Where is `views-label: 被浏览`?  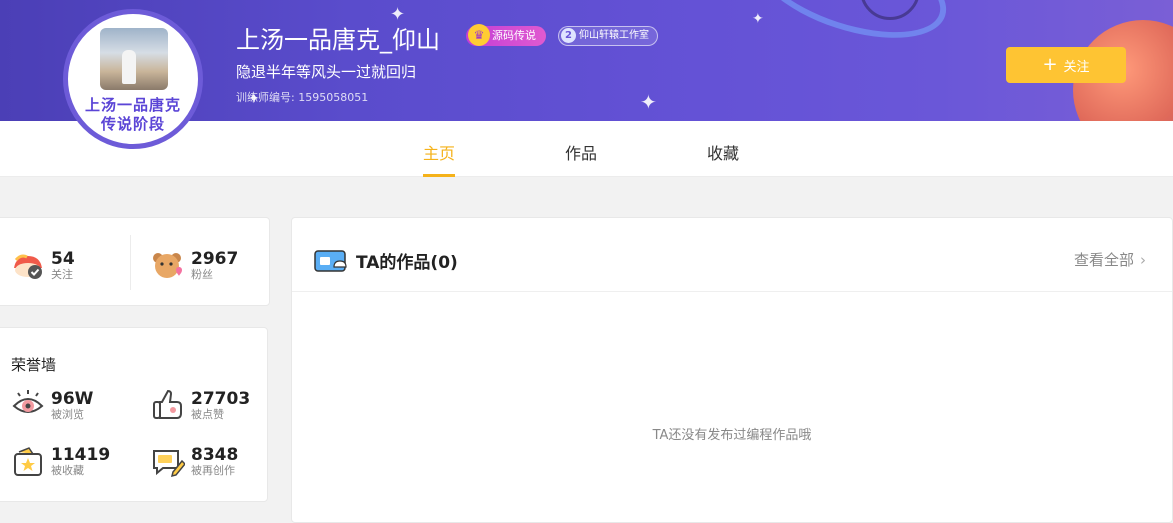 views-label: 被浏览 is located at coordinates (67, 414).